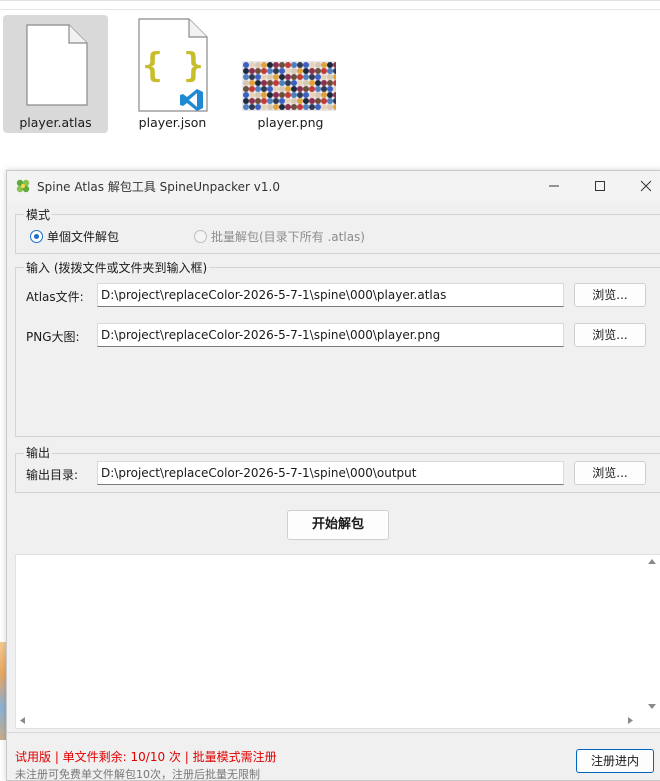 The width and height of the screenshot is (660, 781). What do you see at coordinates (289, 86) in the screenshot?
I see `image-thumbnail` at bounding box center [289, 86].